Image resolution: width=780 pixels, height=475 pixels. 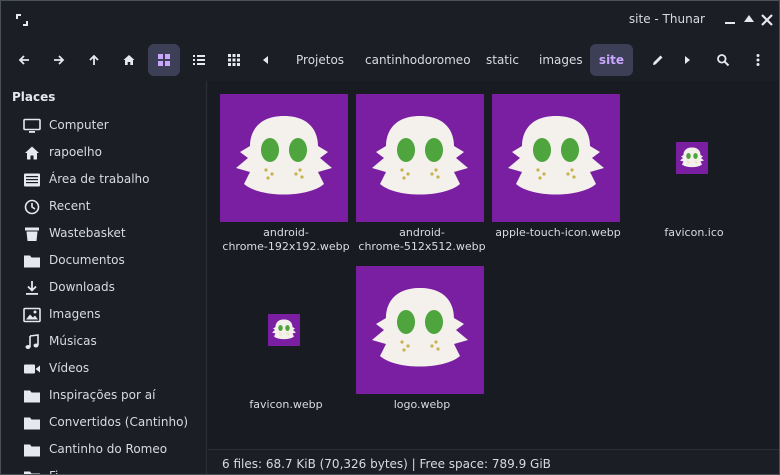 I want to click on icon-view-button, so click(x=164, y=60).